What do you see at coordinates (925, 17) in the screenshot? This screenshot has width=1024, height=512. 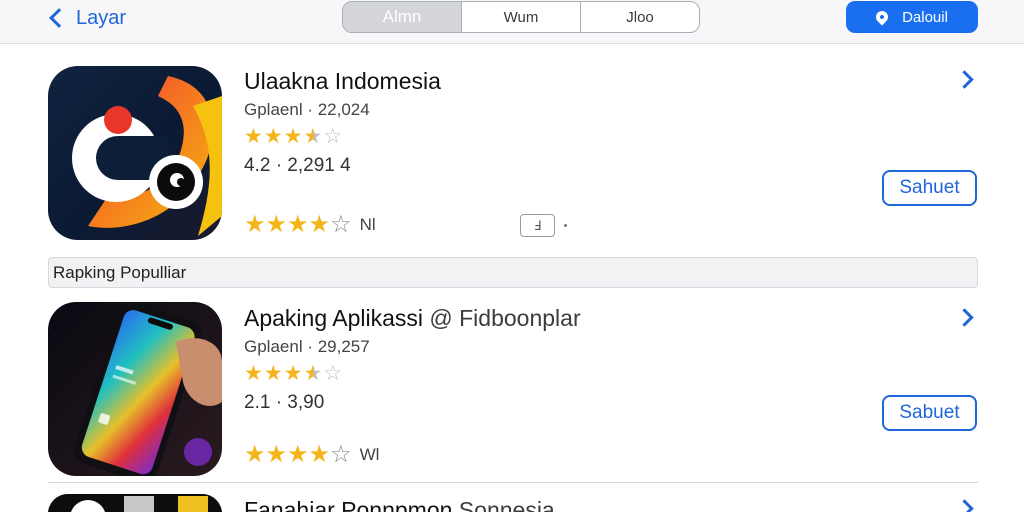 I see `download-button-label: Dalouil` at bounding box center [925, 17].